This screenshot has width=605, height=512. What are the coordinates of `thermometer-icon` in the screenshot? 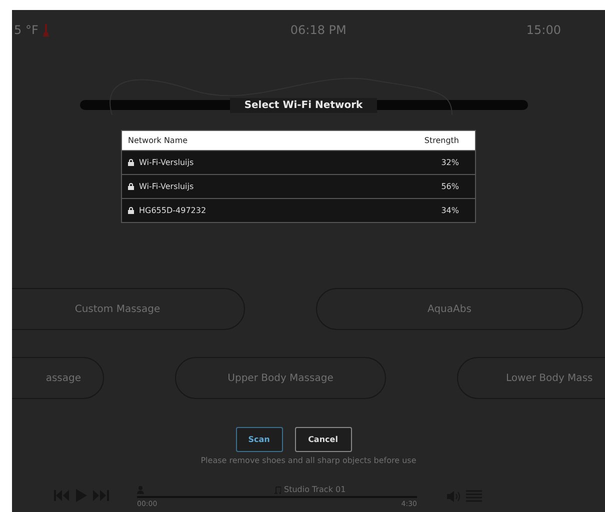 It's located at (46, 30).